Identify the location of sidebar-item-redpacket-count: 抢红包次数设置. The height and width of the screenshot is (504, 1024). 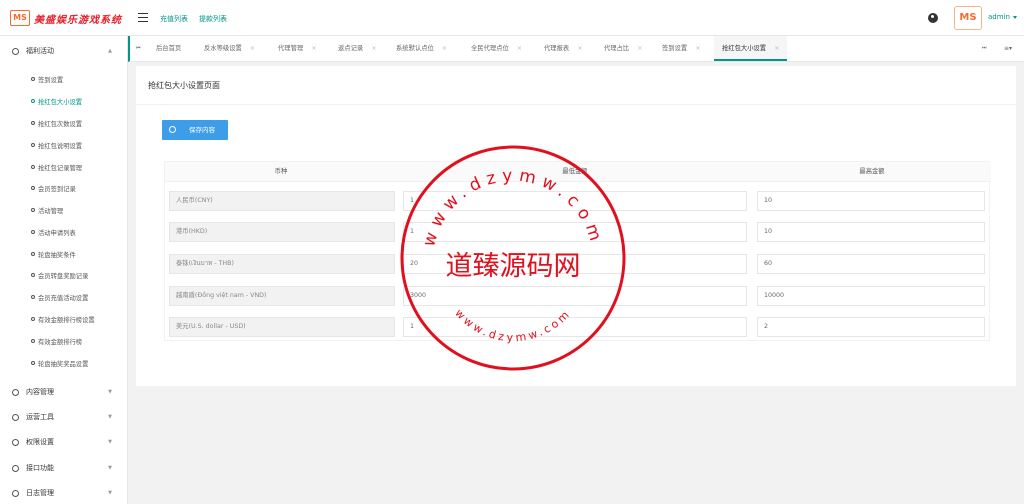
(64, 123).